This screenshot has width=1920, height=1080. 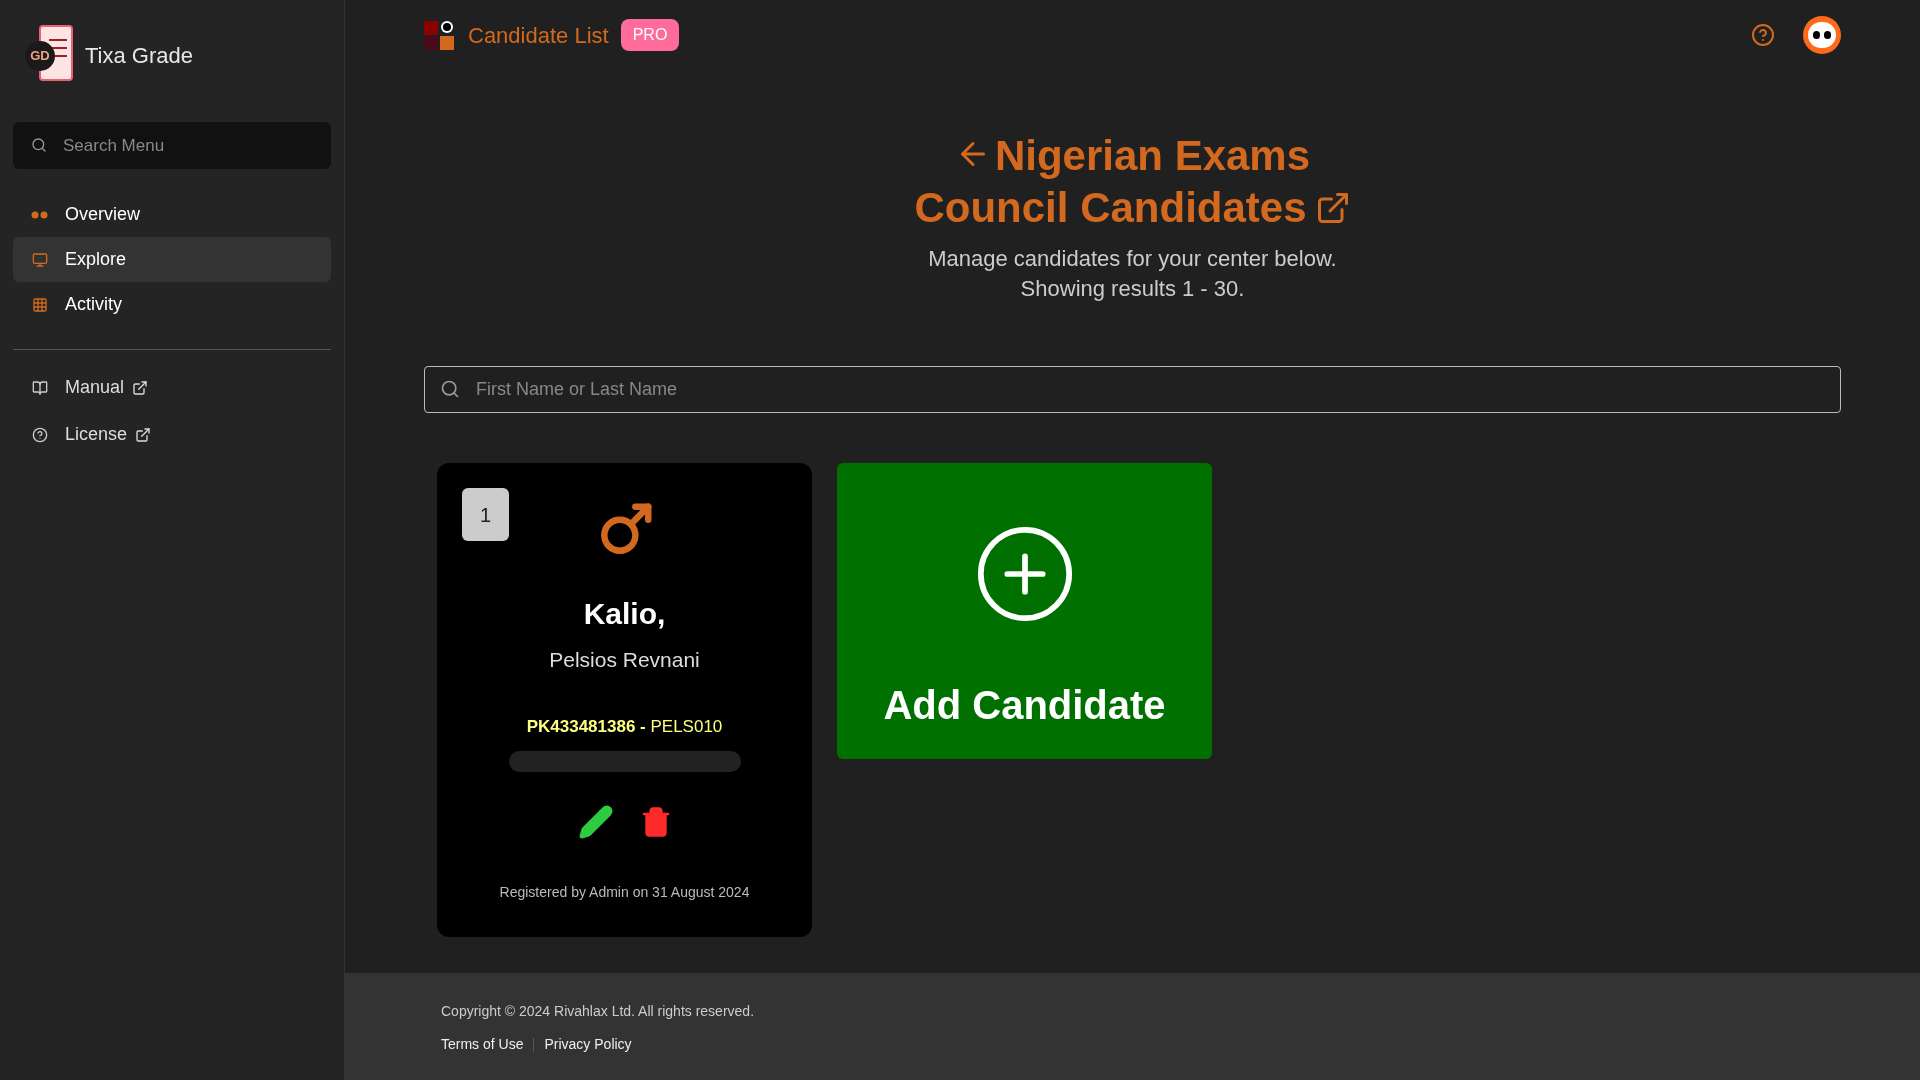 I want to click on subtitle-text: Showing results 1 - 30., so click(x=1132, y=289).